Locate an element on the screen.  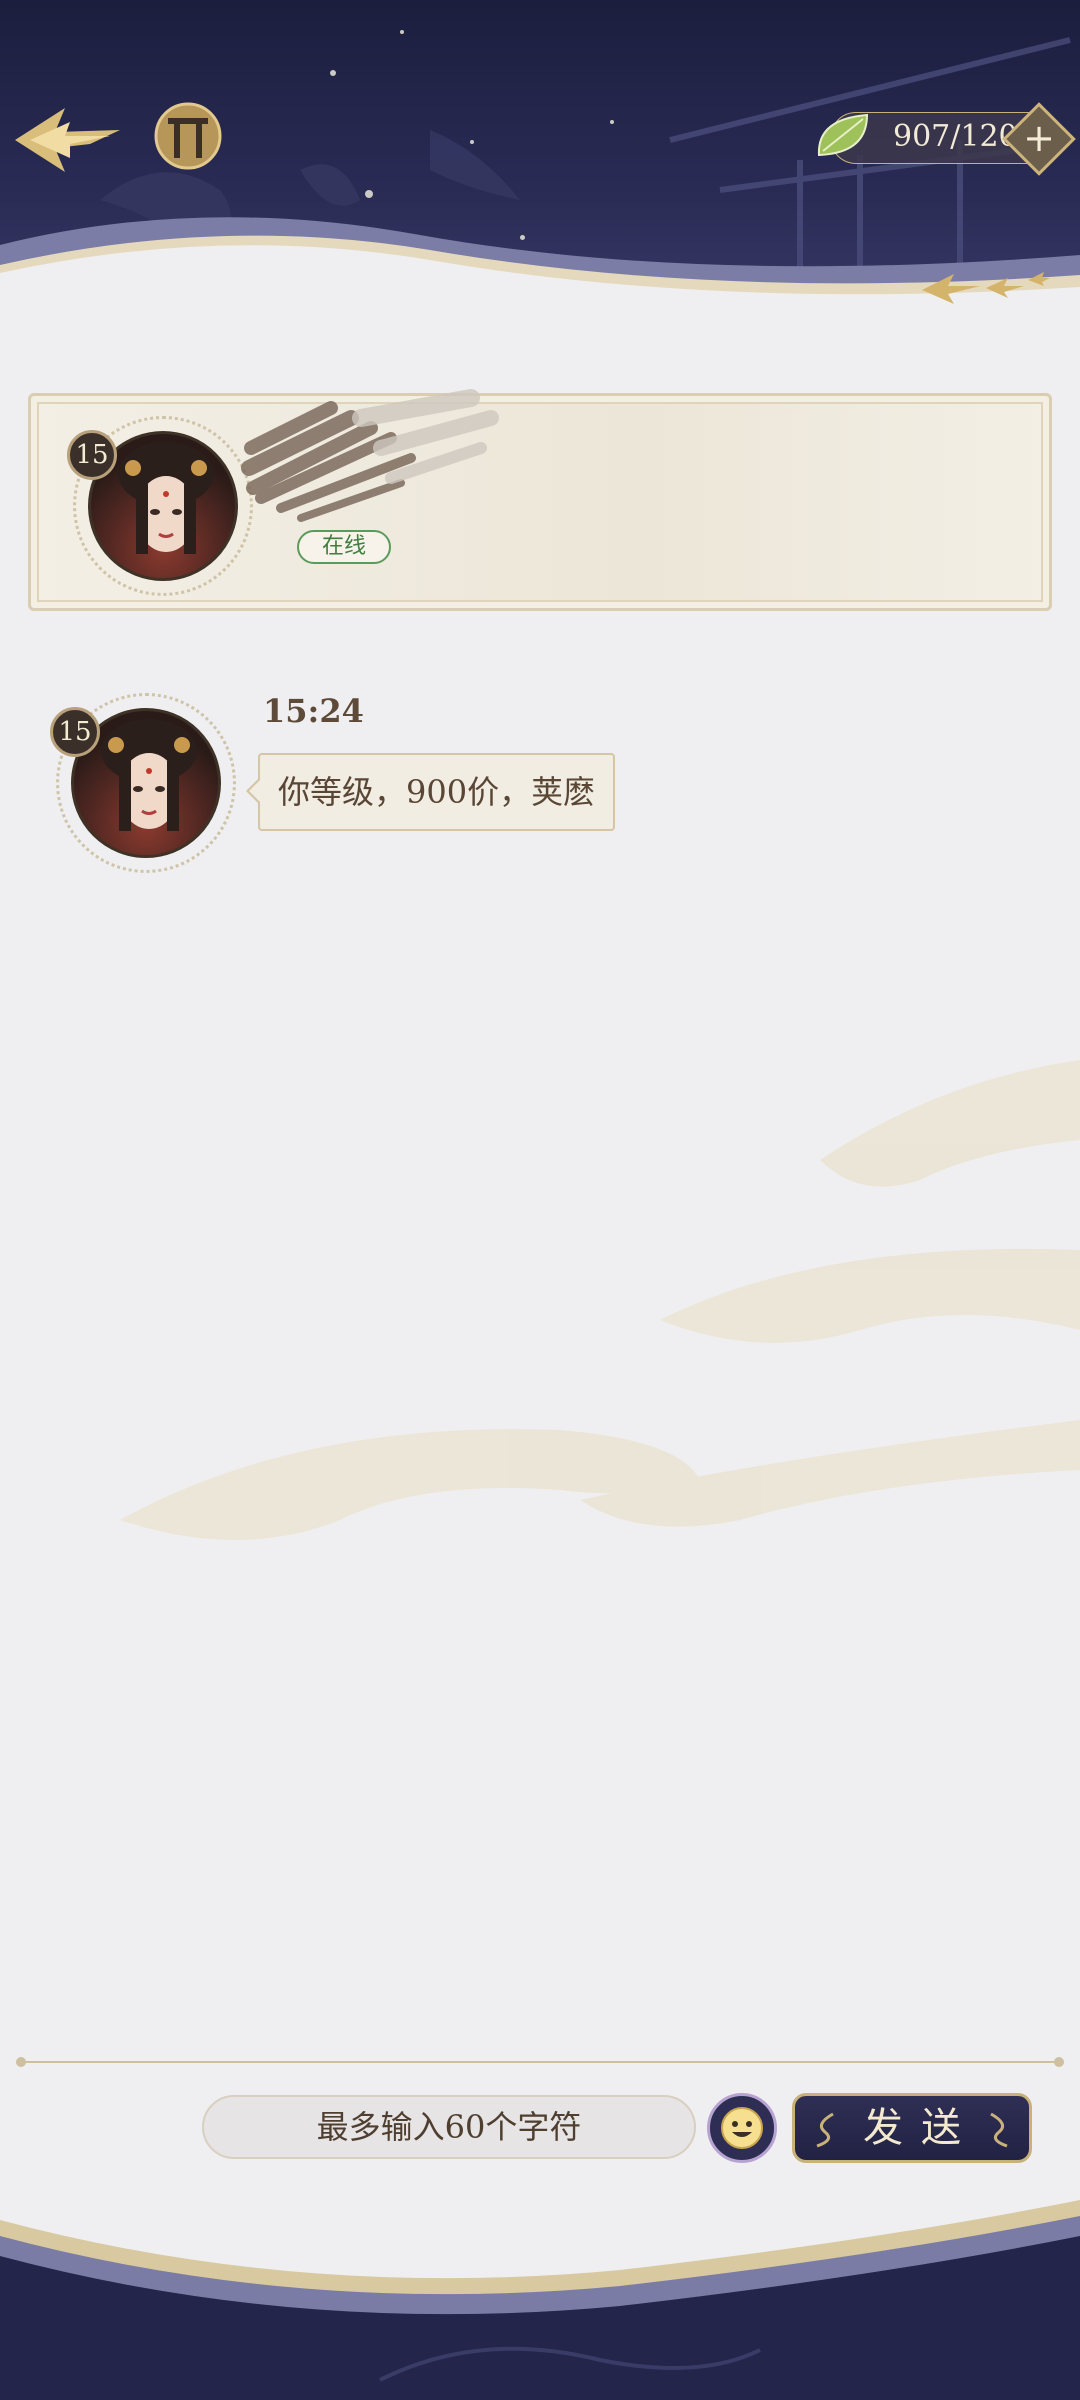
top-banner: 907/120 + is located at coordinates (540, 172).